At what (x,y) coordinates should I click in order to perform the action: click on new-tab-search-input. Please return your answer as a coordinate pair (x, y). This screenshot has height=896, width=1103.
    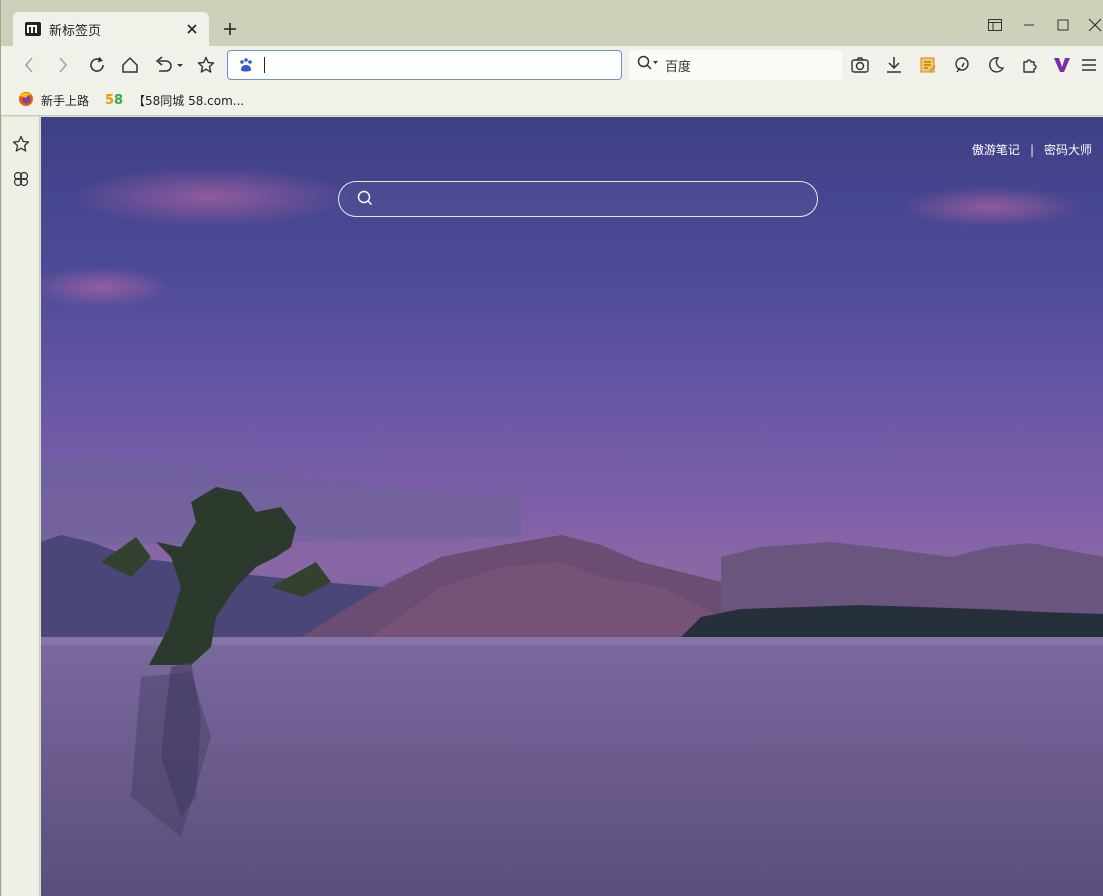
    Looking at the image, I should click on (578, 199).